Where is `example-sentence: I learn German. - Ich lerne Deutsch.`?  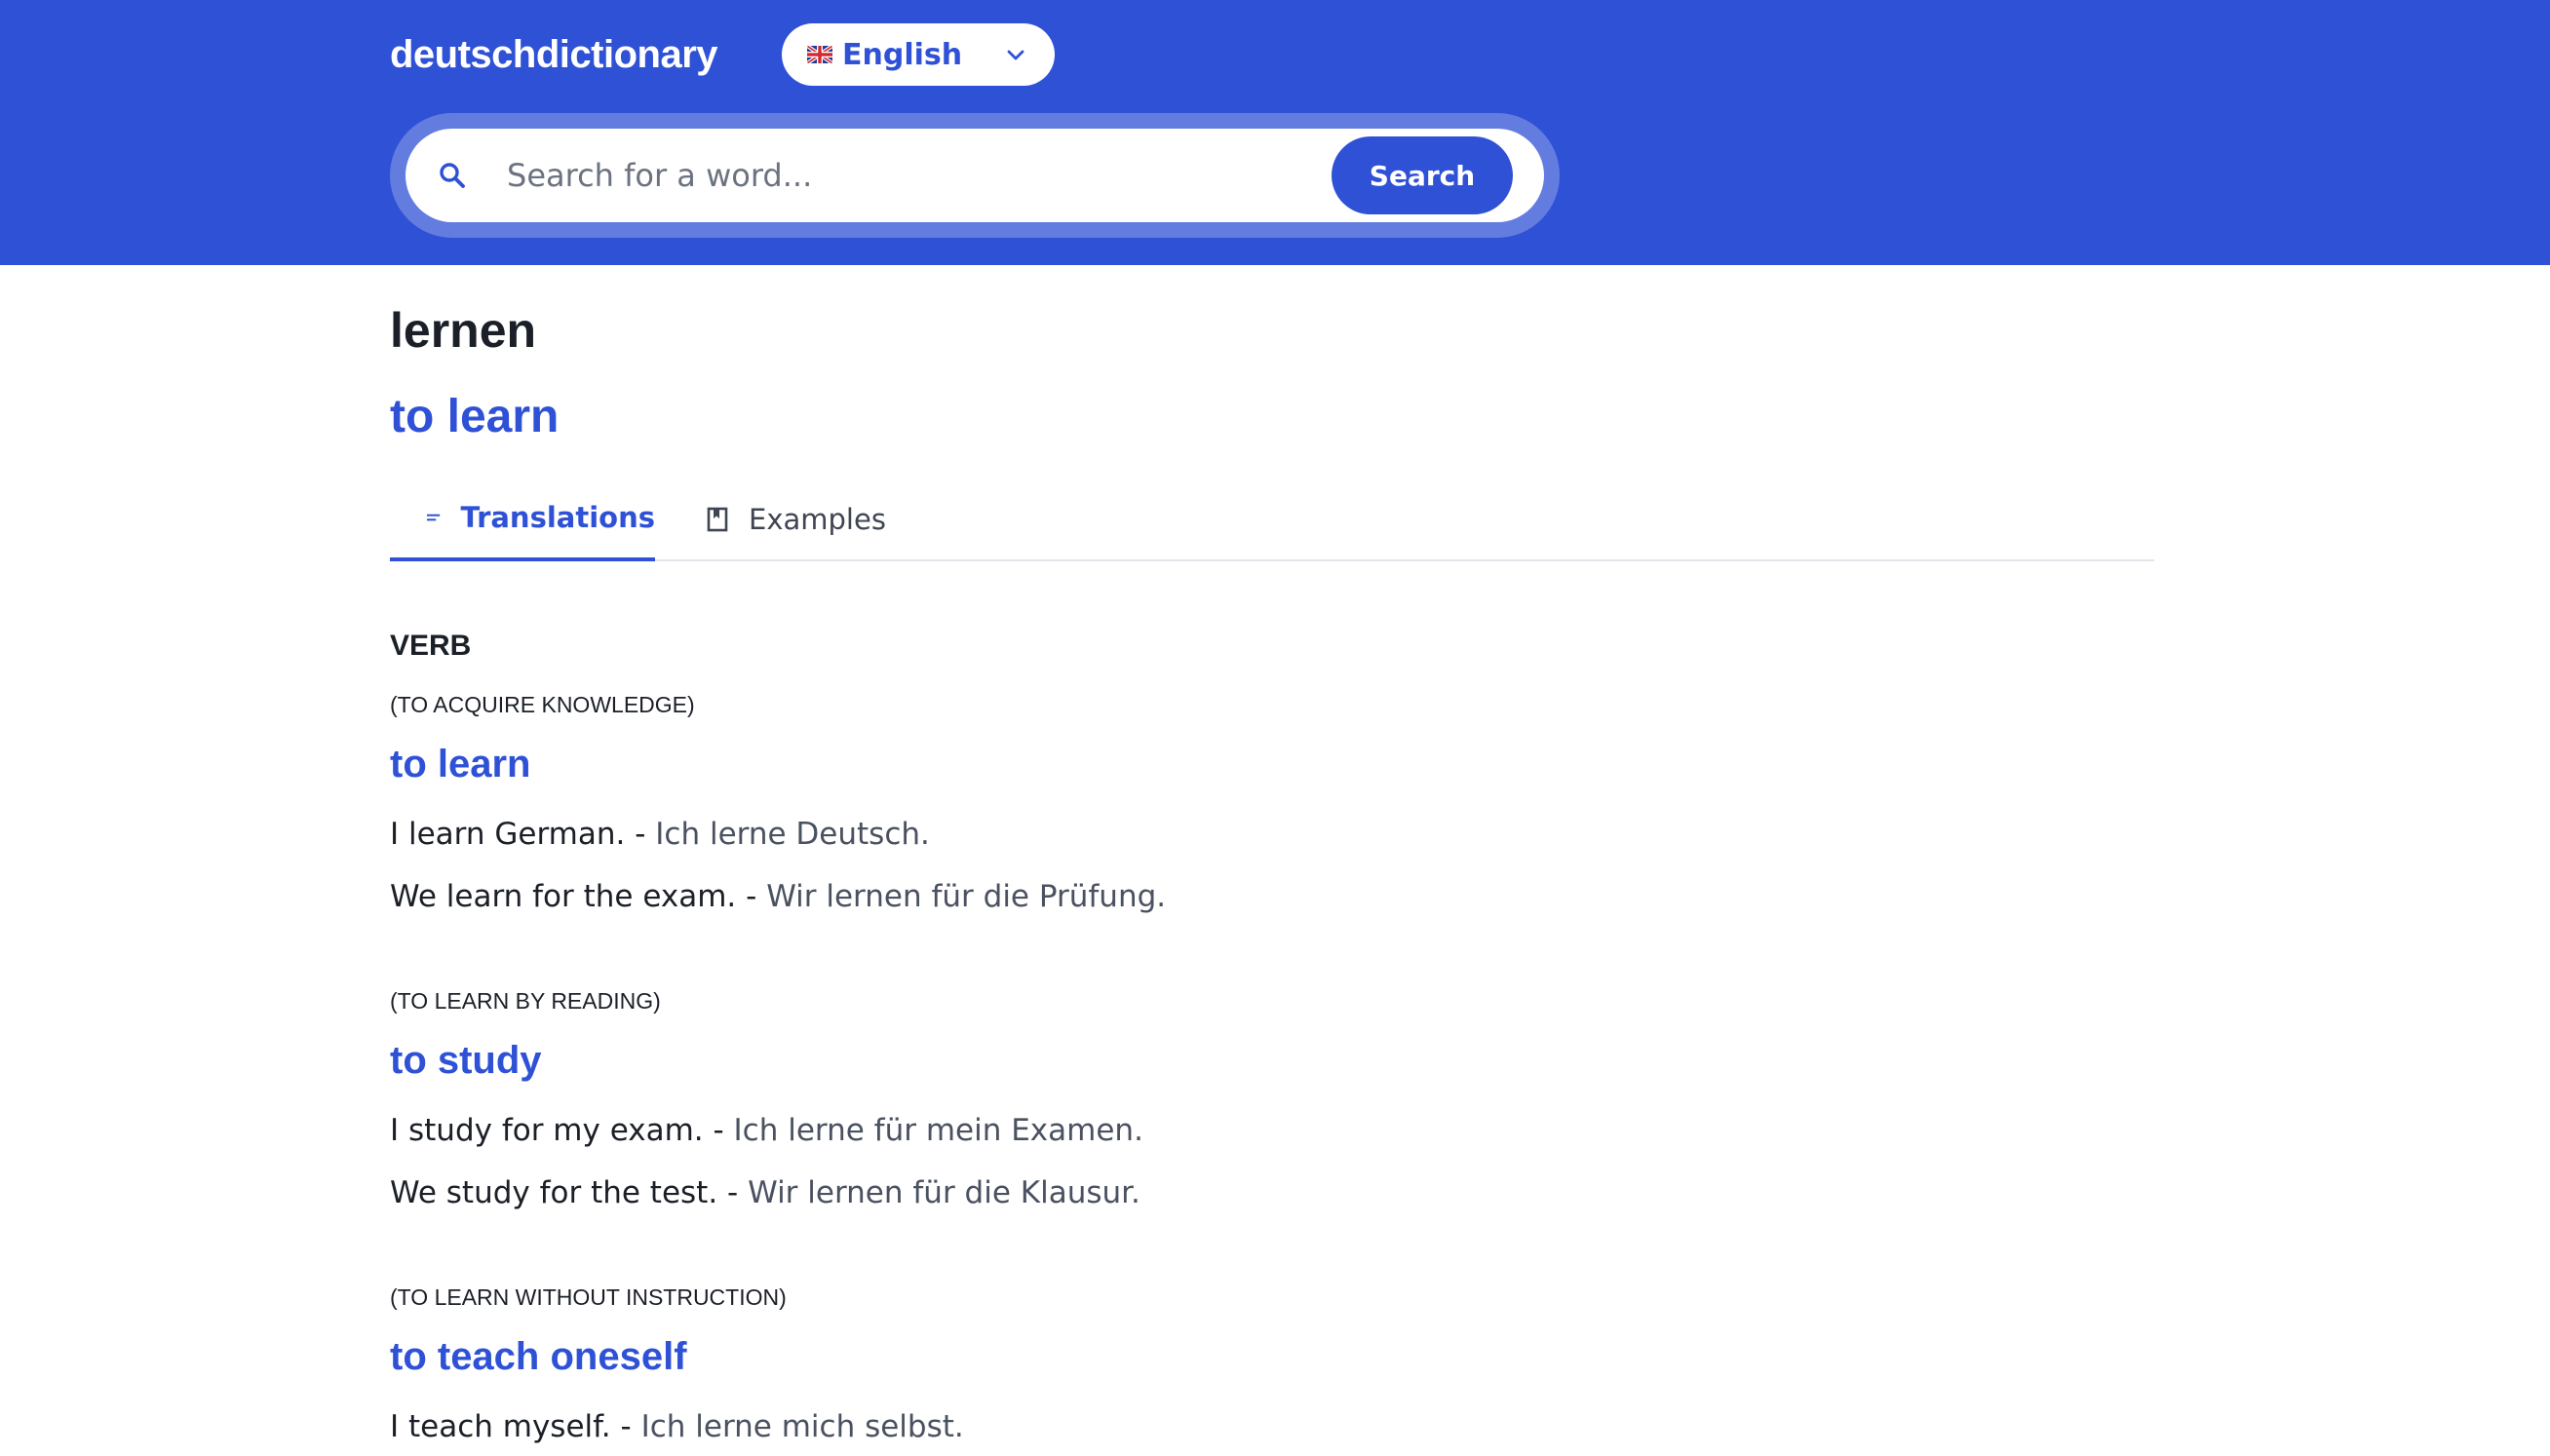
example-sentence: I learn German. - Ich lerne Deutsch. is located at coordinates (660, 834).